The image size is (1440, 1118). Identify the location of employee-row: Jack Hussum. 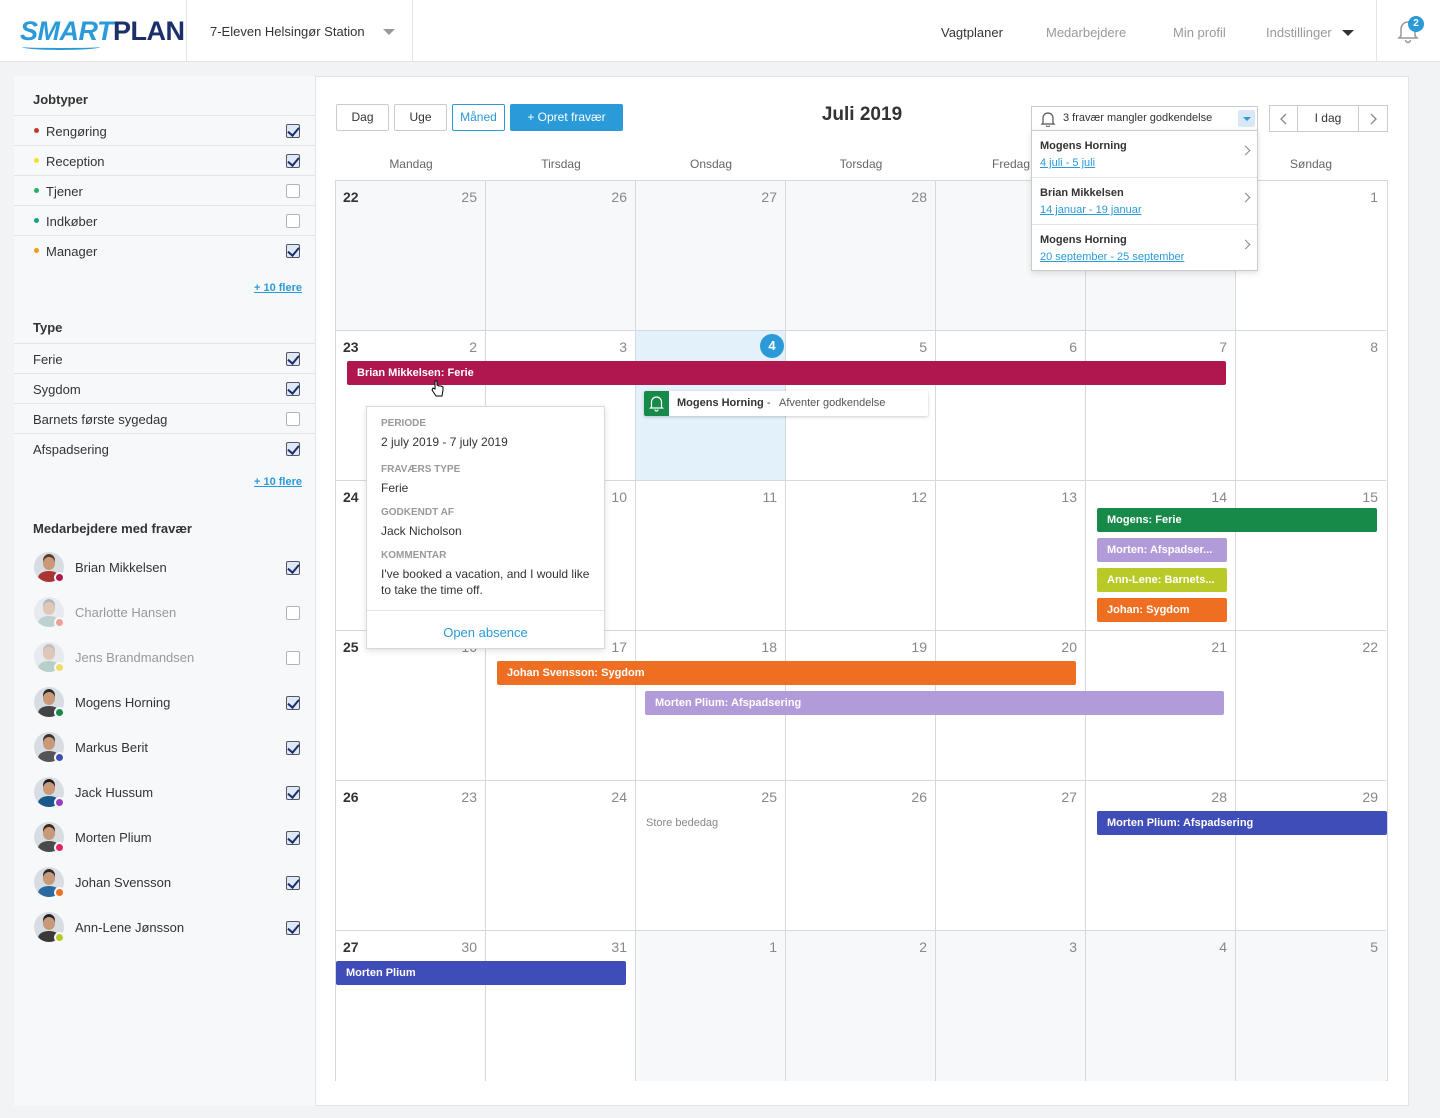
(164, 799).